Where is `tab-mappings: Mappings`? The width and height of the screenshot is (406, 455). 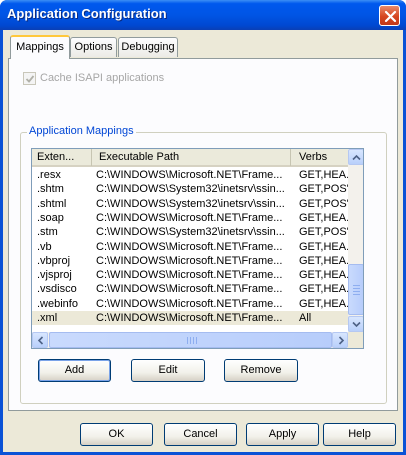
tab-mappings: Mappings is located at coordinates (40, 47).